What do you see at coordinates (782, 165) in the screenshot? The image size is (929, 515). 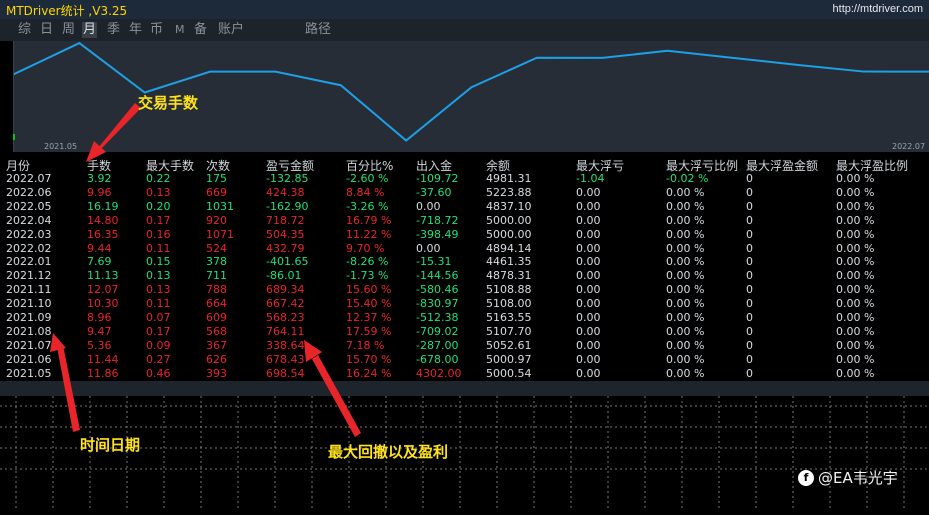 I see `header-max-float-profit: 最大浮盈金额` at bounding box center [782, 165].